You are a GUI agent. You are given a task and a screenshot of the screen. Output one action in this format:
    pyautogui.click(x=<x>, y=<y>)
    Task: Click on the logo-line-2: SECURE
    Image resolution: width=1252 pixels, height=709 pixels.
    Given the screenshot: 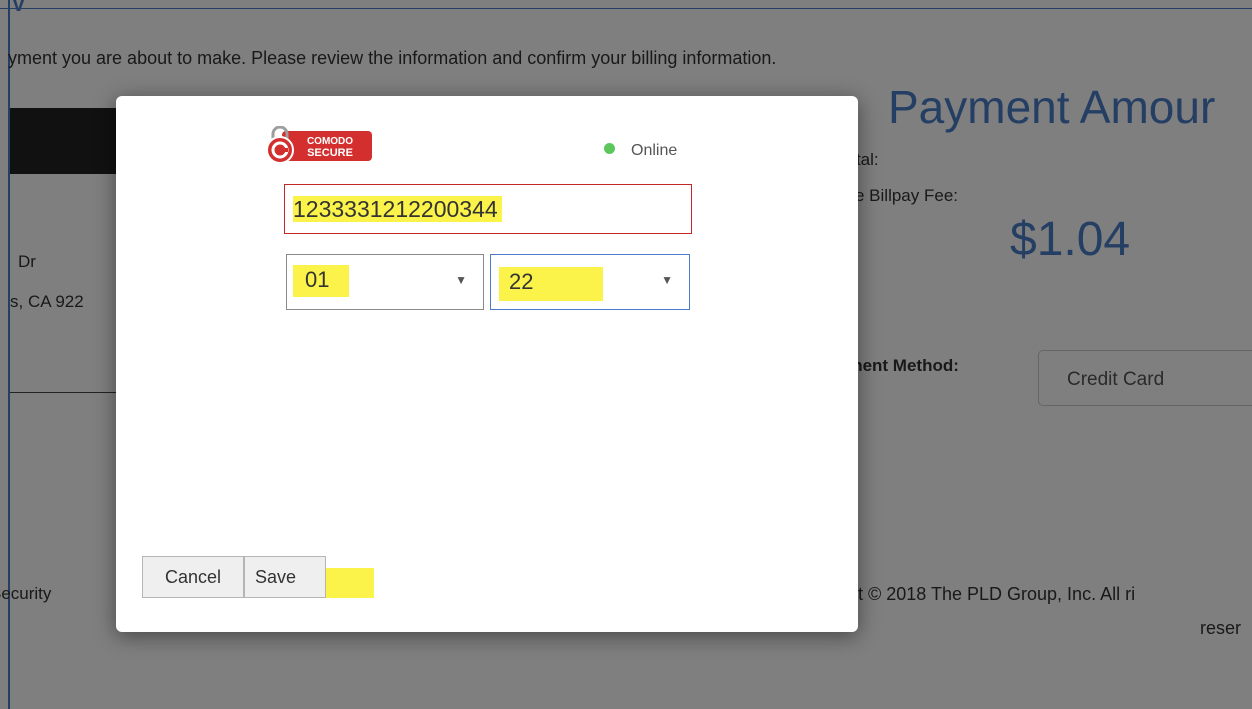 What is the action you would take?
    pyautogui.click(x=330, y=153)
    